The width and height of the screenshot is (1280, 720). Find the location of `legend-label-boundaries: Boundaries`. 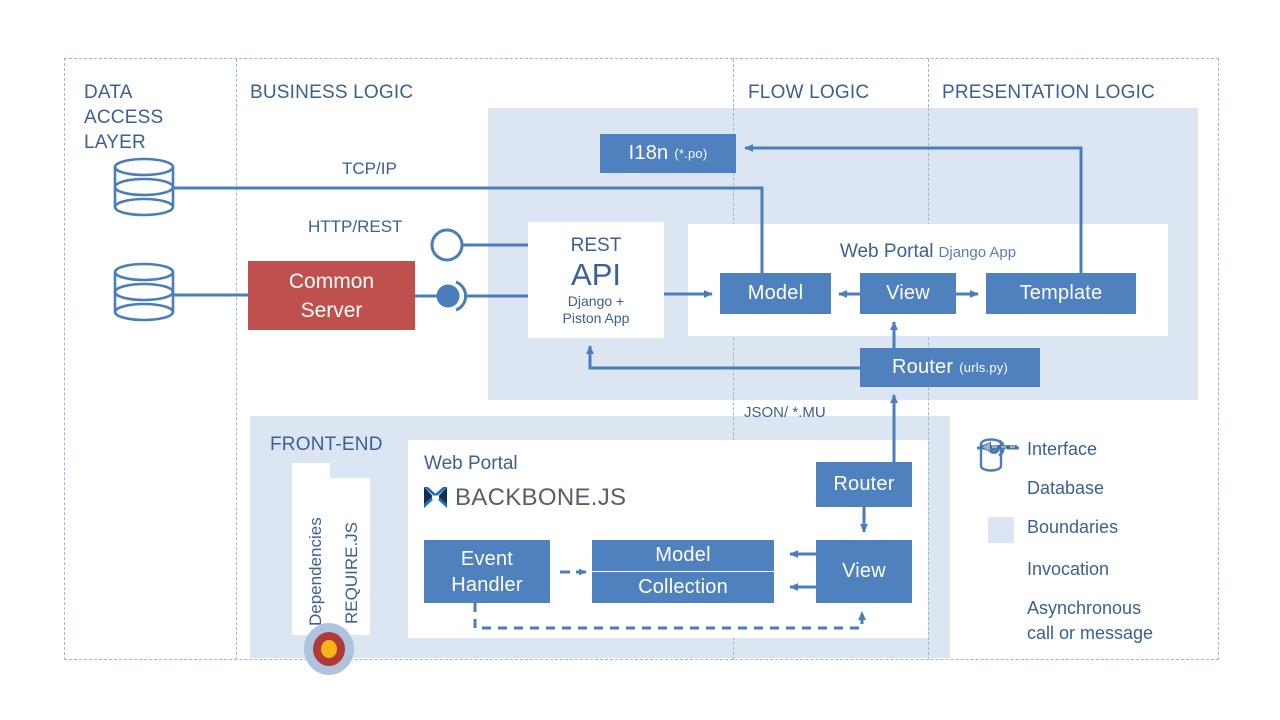

legend-label-boundaries: Boundaries is located at coordinates (1073, 527).